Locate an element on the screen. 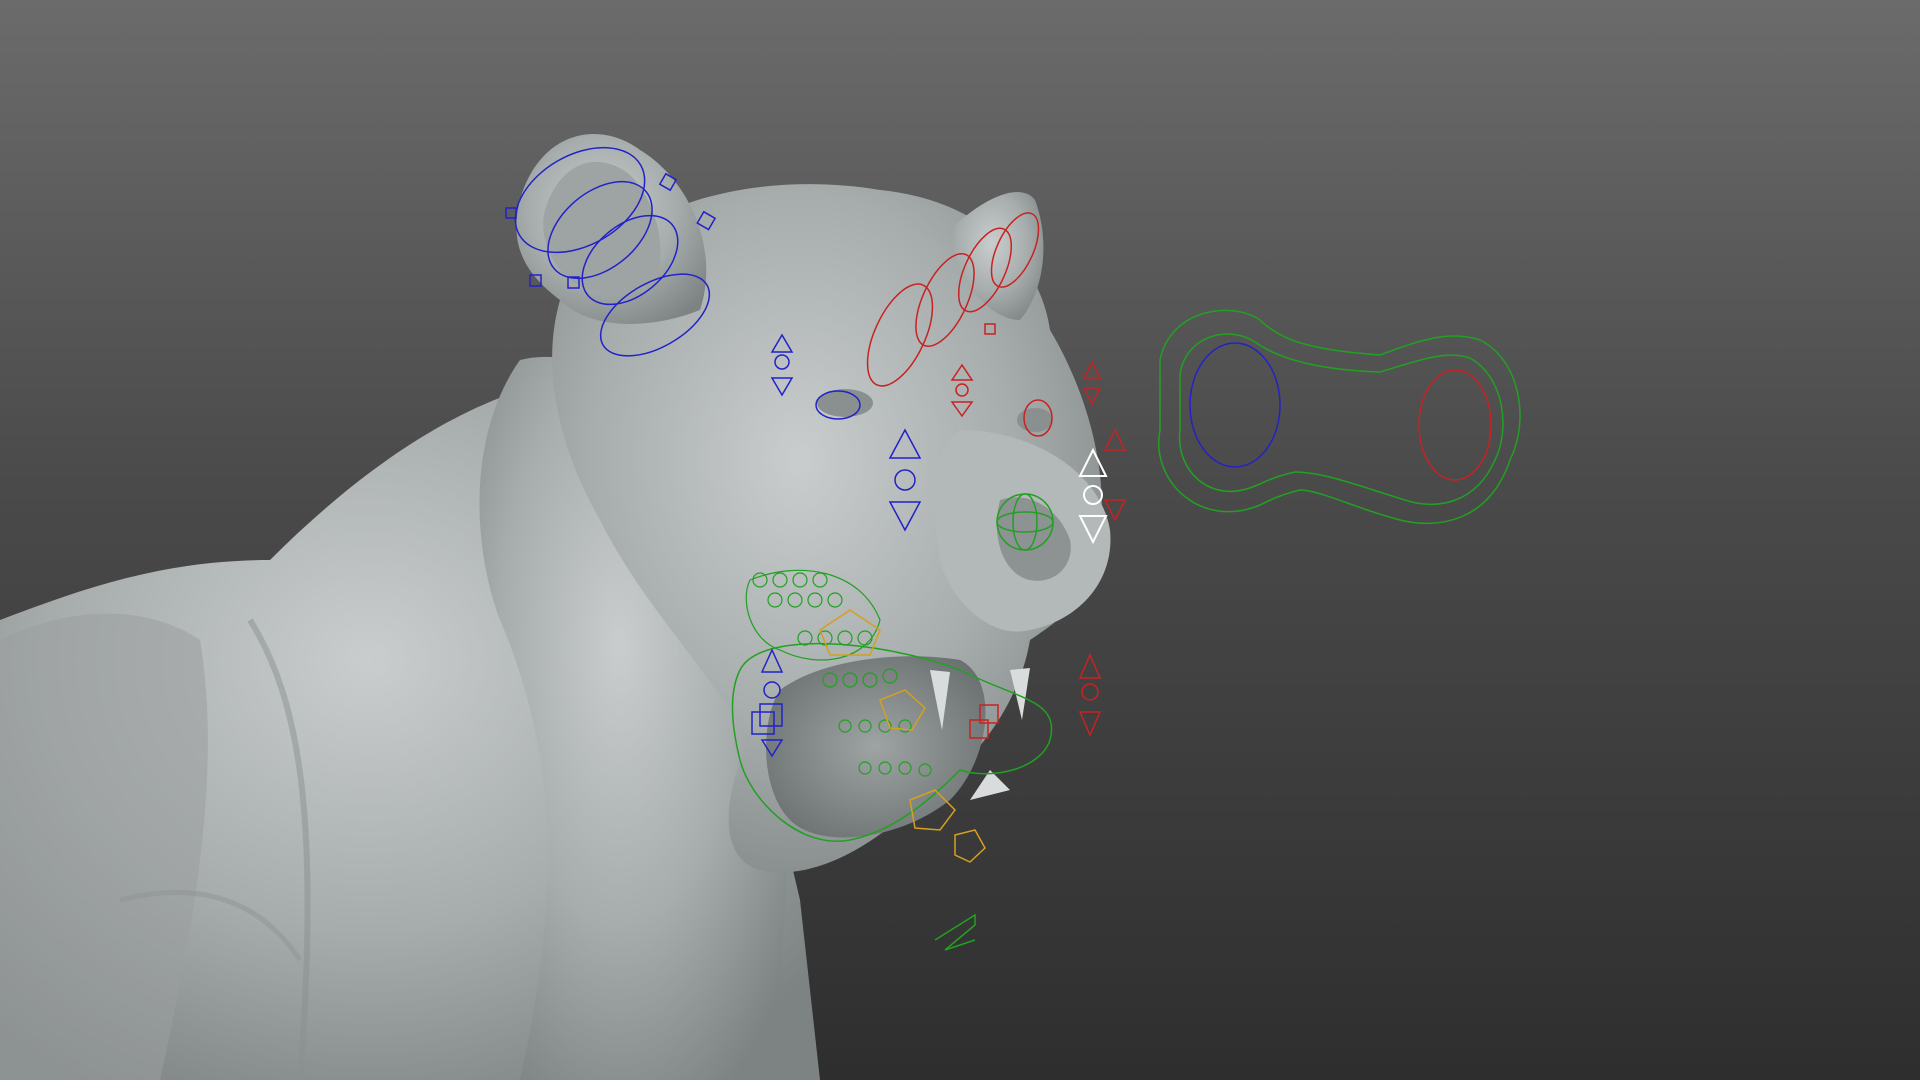  chin-control-icon is located at coordinates (955, 932).